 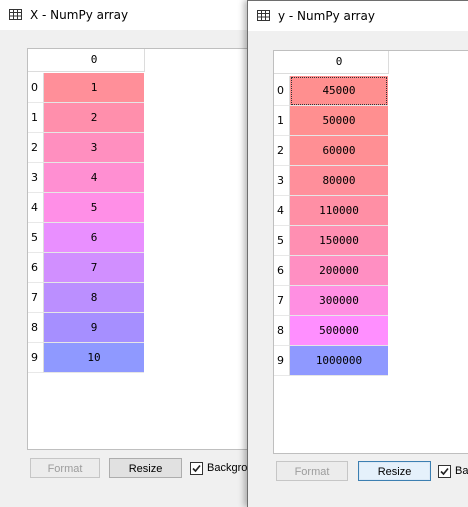 I want to click on table-cell: 50000, so click(x=339, y=121).